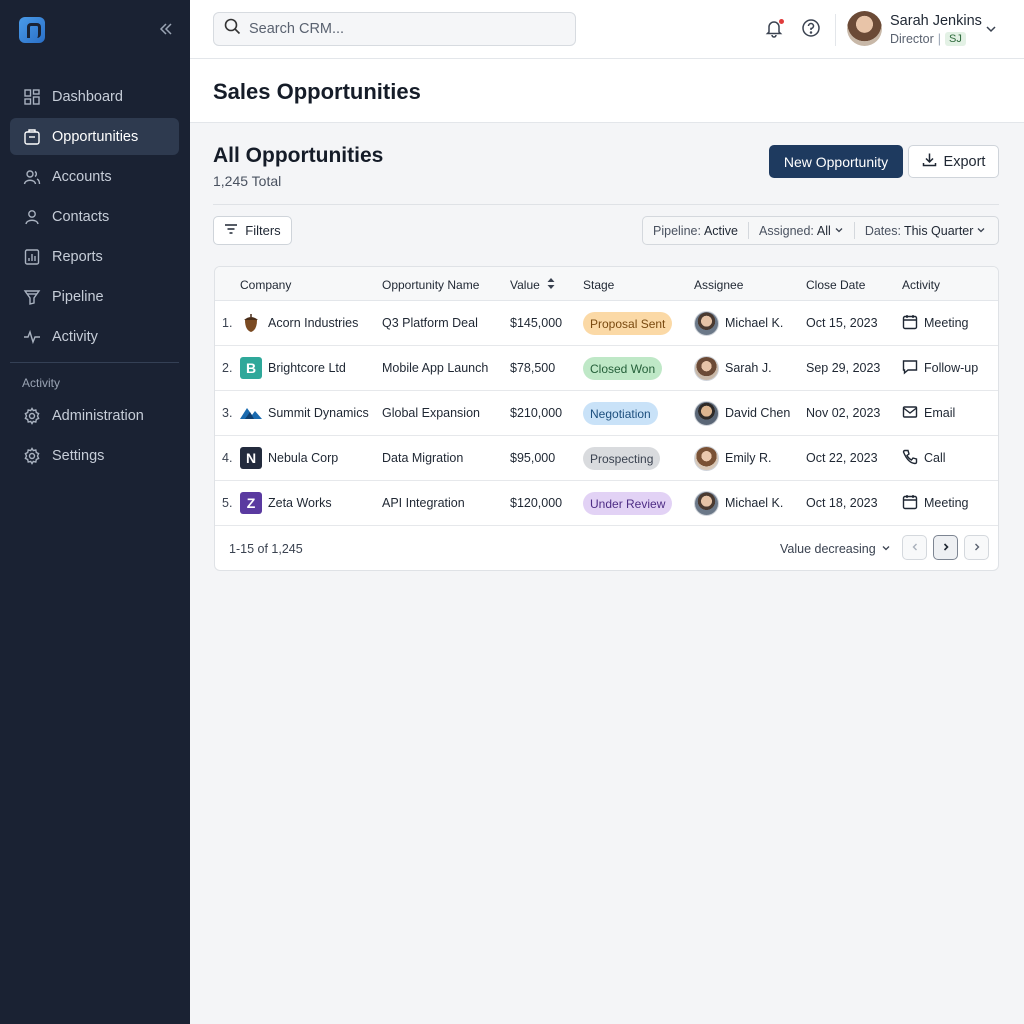 The height and width of the screenshot is (1024, 1024). I want to click on sidebar-item-settings: Settings, so click(94, 455).